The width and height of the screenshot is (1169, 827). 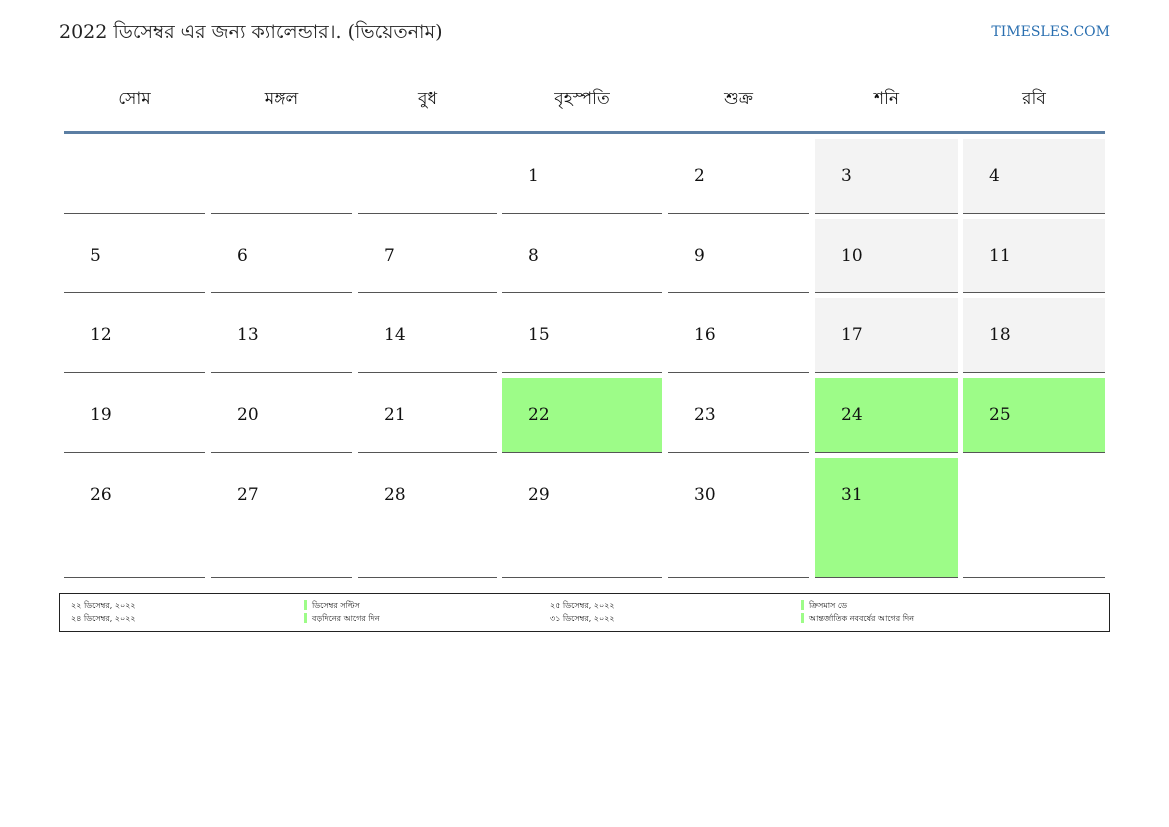 What do you see at coordinates (539, 415) in the screenshot?
I see `day-number: 22` at bounding box center [539, 415].